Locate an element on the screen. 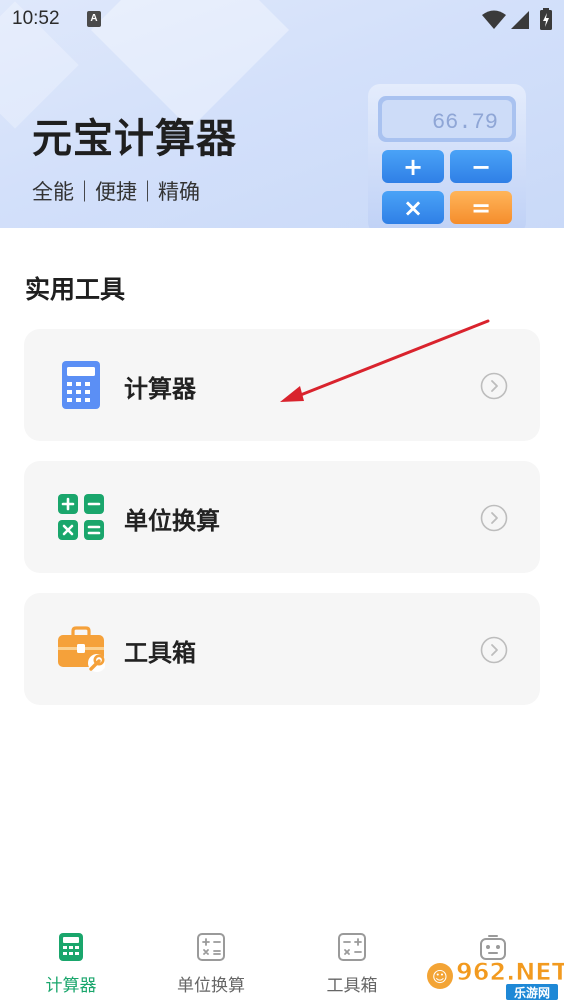  tool-card-calculator: 计算器 is located at coordinates (282, 385).